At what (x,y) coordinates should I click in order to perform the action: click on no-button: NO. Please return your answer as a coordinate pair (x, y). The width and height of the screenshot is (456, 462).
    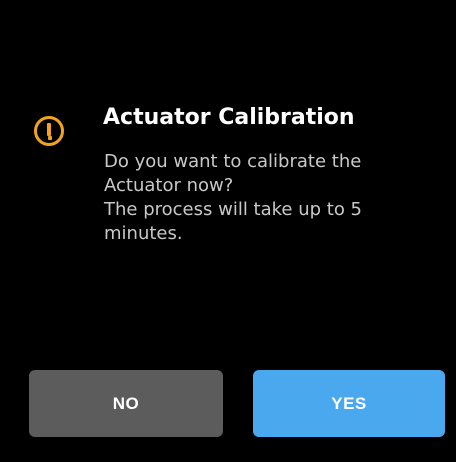
    Looking at the image, I should click on (126, 403).